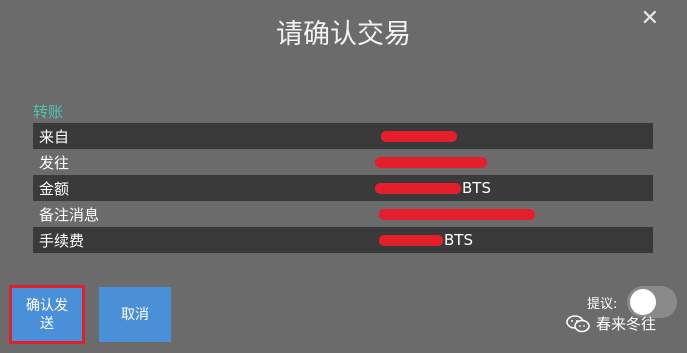 Image resolution: width=687 pixels, height=353 pixels. I want to click on propose-label: 提议:, so click(602, 304).